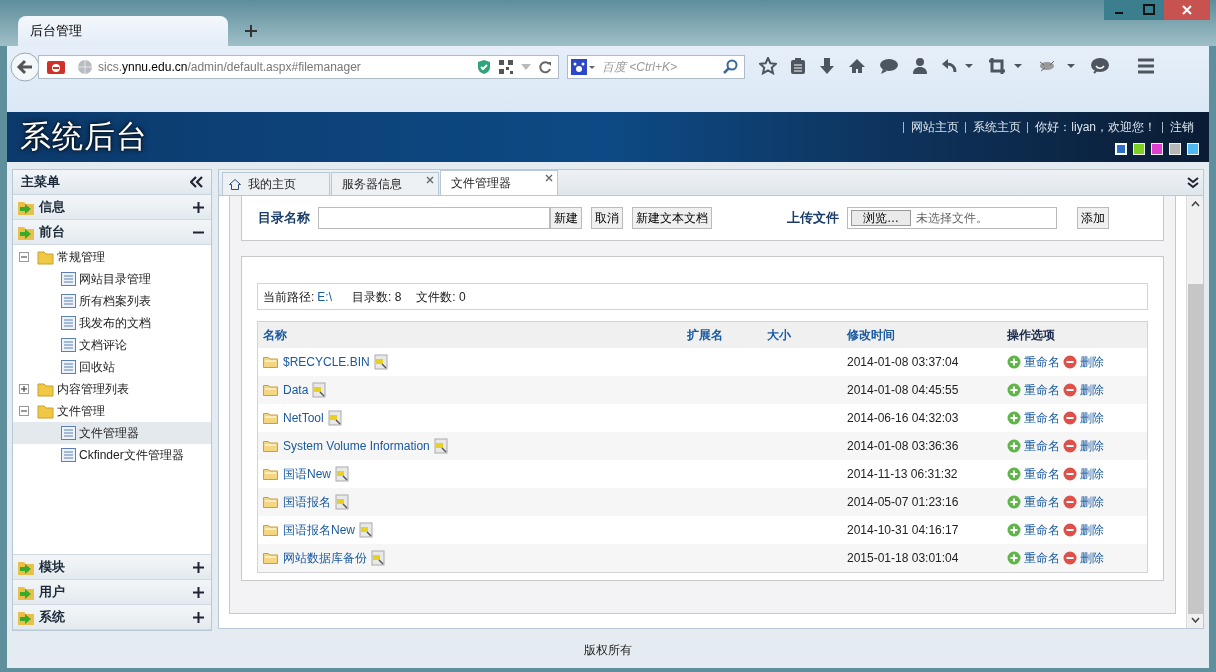 This screenshot has width=1216, height=672. Describe the element at coordinates (356, 446) in the screenshot. I see `folder-link: System Volume Information` at that location.